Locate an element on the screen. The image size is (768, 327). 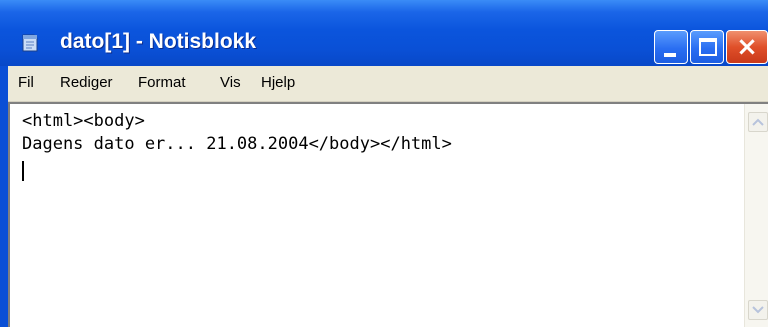
vertical-scrollbar is located at coordinates (756, 215).